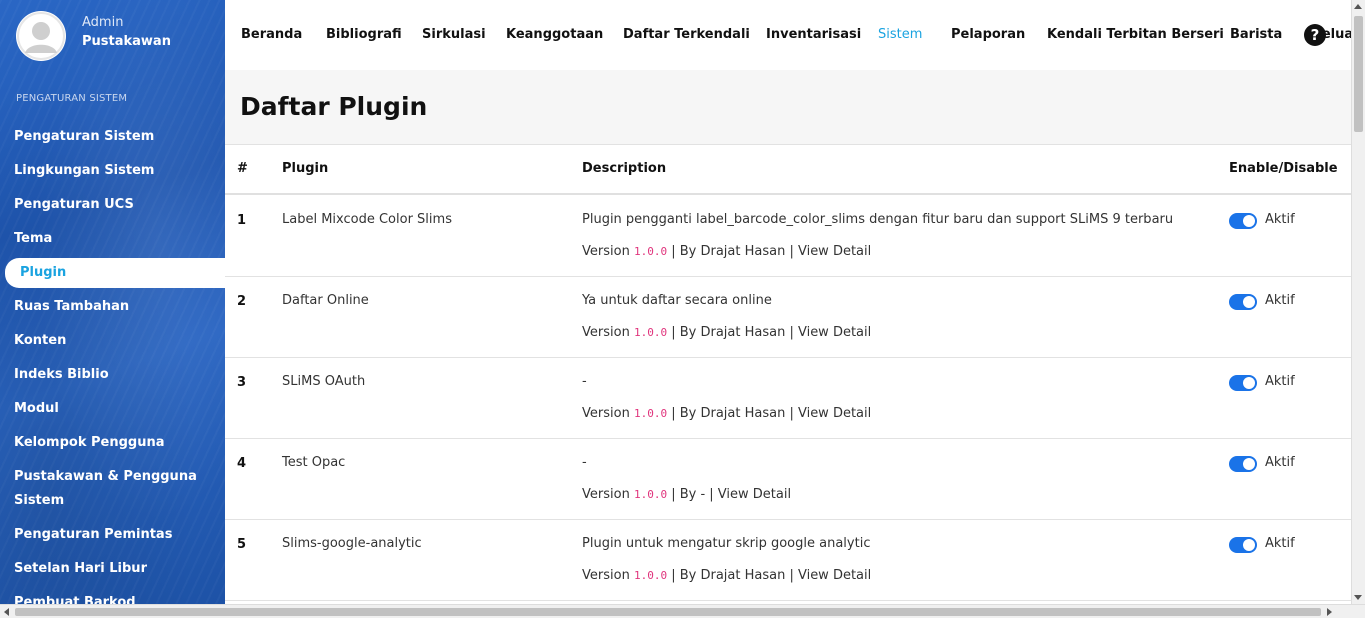 The height and width of the screenshot is (618, 1365). What do you see at coordinates (352, 543) in the screenshot?
I see `plugin-name: Slims-google-analytic` at bounding box center [352, 543].